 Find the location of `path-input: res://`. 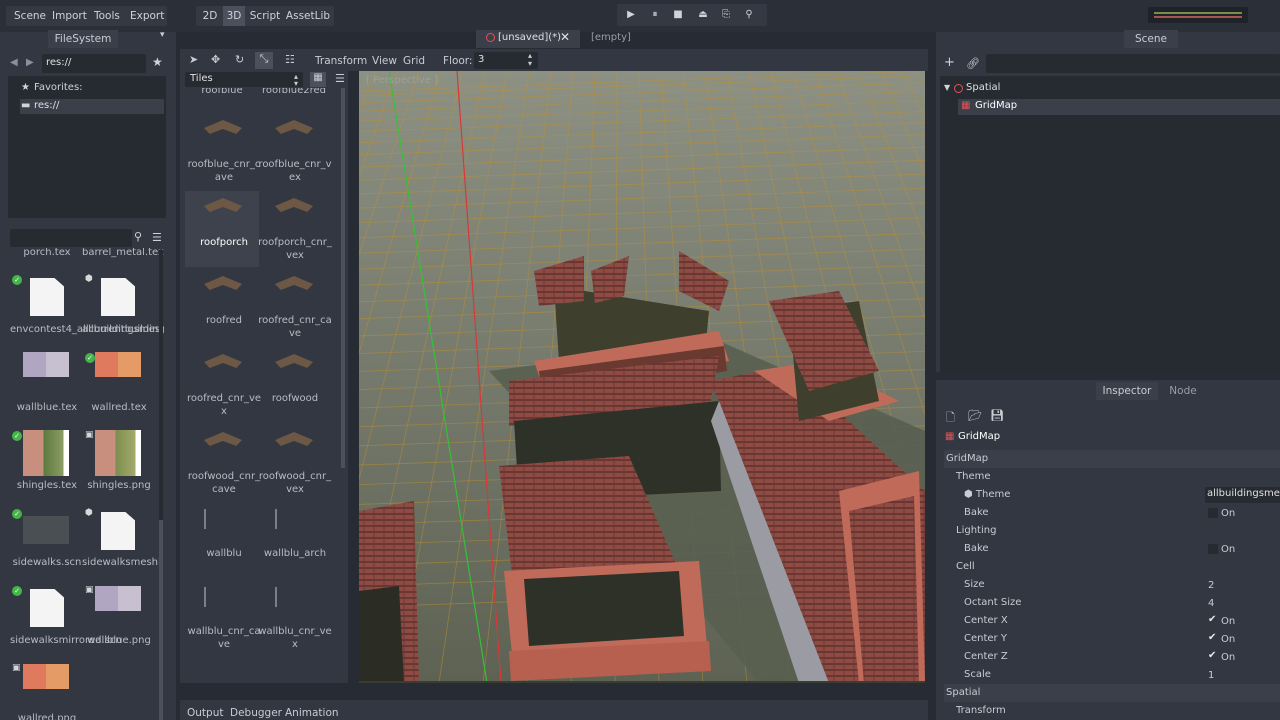

path-input: res:// is located at coordinates (94, 63).